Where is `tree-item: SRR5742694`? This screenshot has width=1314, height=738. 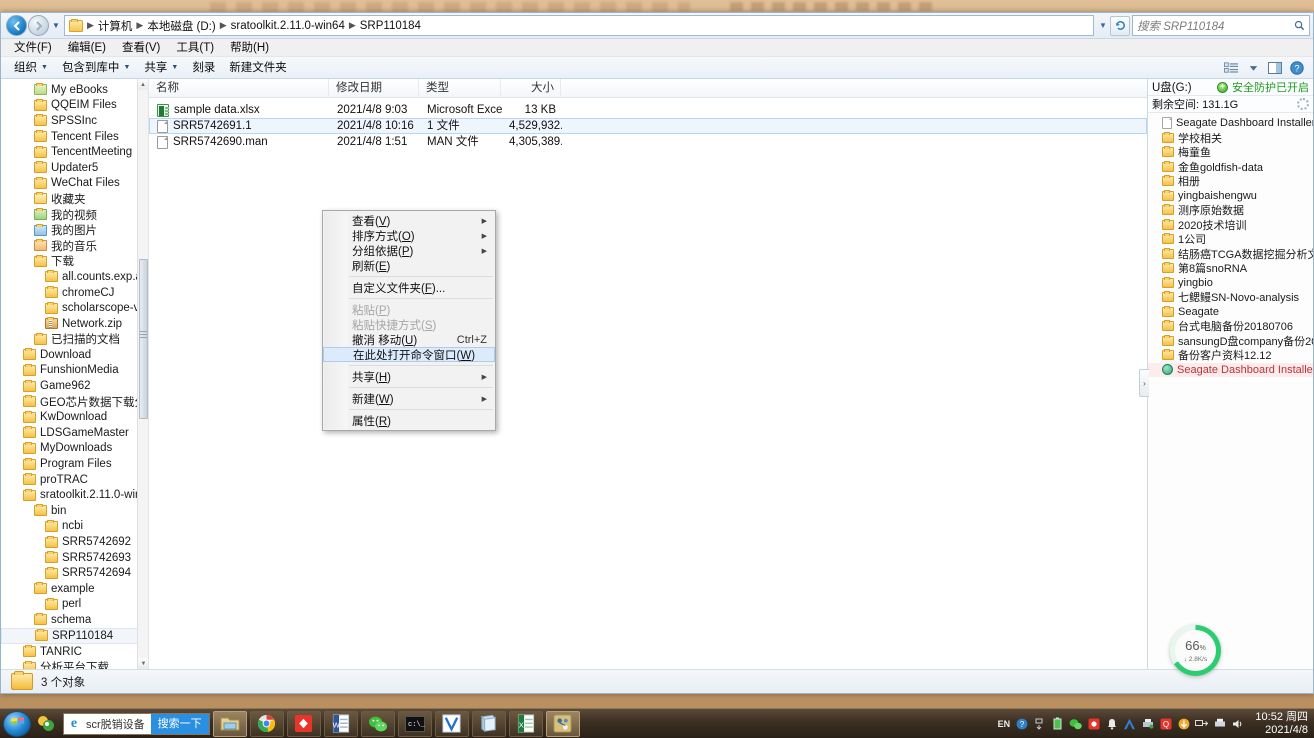
tree-item: SRR5742694 is located at coordinates (74, 573).